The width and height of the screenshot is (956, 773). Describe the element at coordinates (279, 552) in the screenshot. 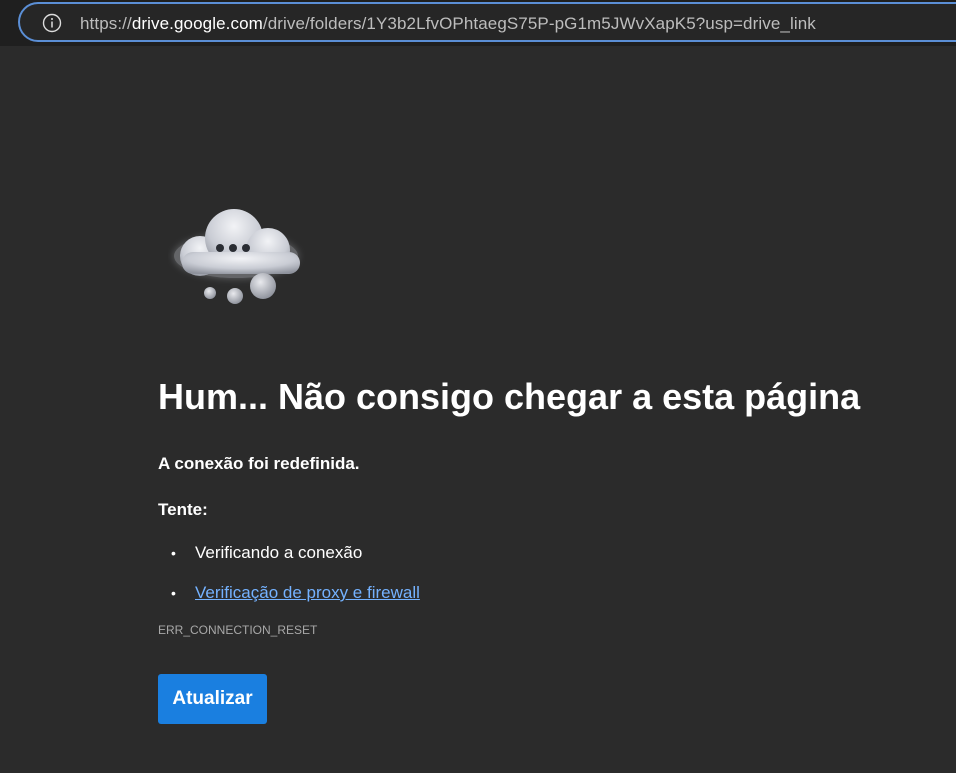

I see `suggestion-label: Verificando a conexão` at that location.